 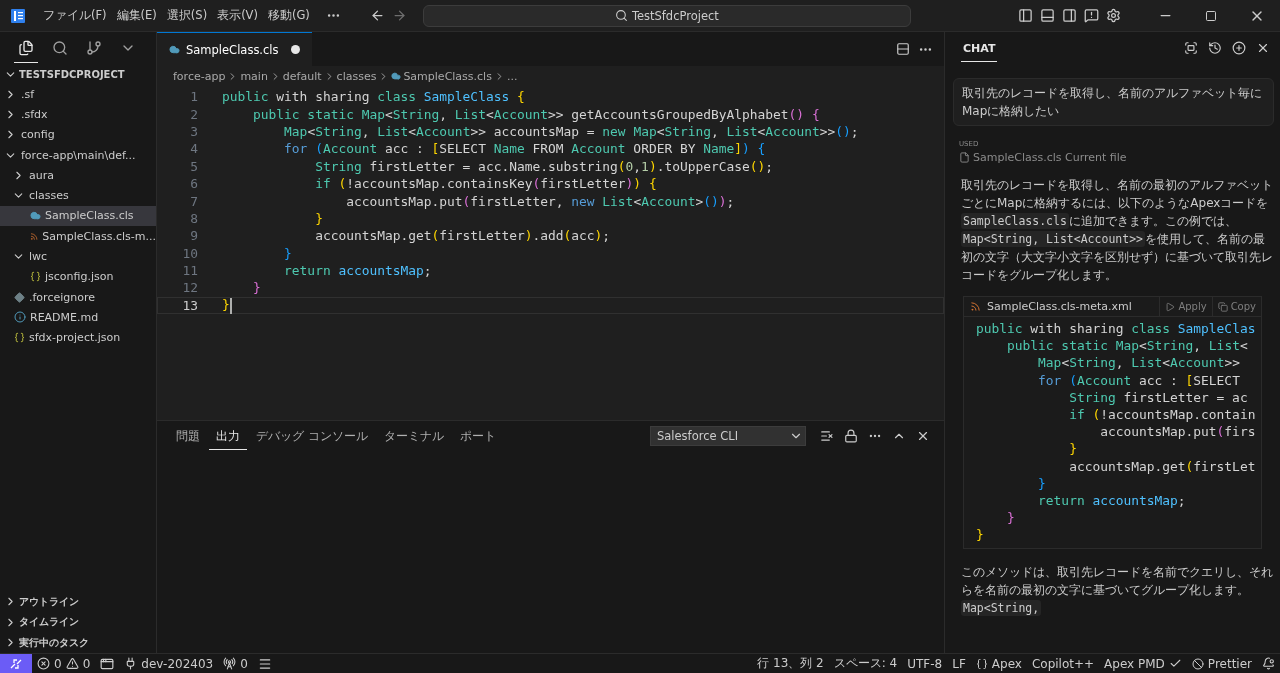 What do you see at coordinates (194, 131) in the screenshot?
I see `line-number: 3` at bounding box center [194, 131].